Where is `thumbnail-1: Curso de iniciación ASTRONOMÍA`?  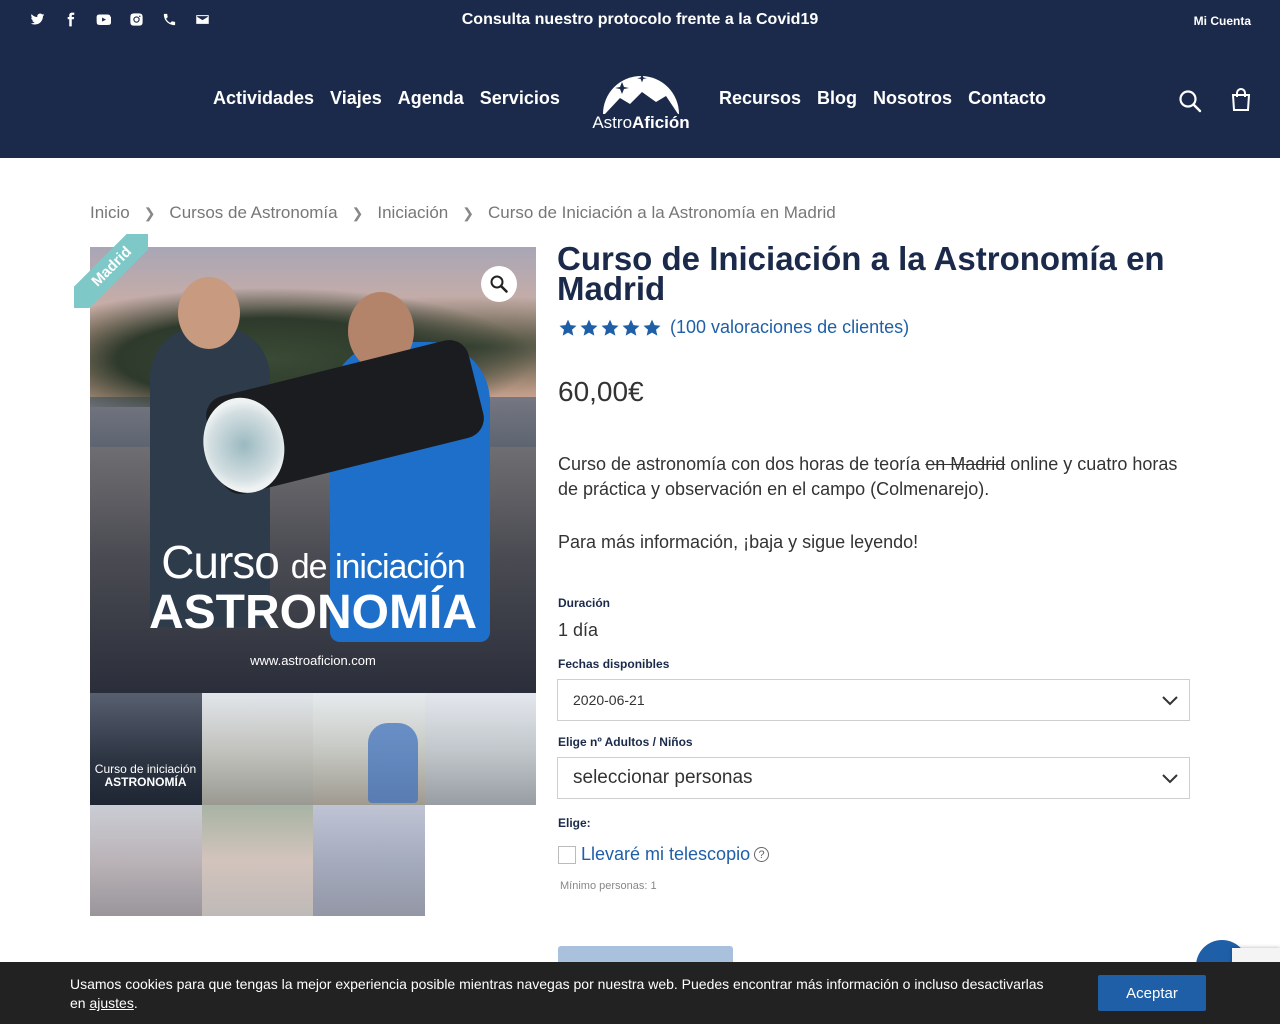 thumbnail-1: Curso de iniciación ASTRONOMÍA is located at coordinates (146, 749).